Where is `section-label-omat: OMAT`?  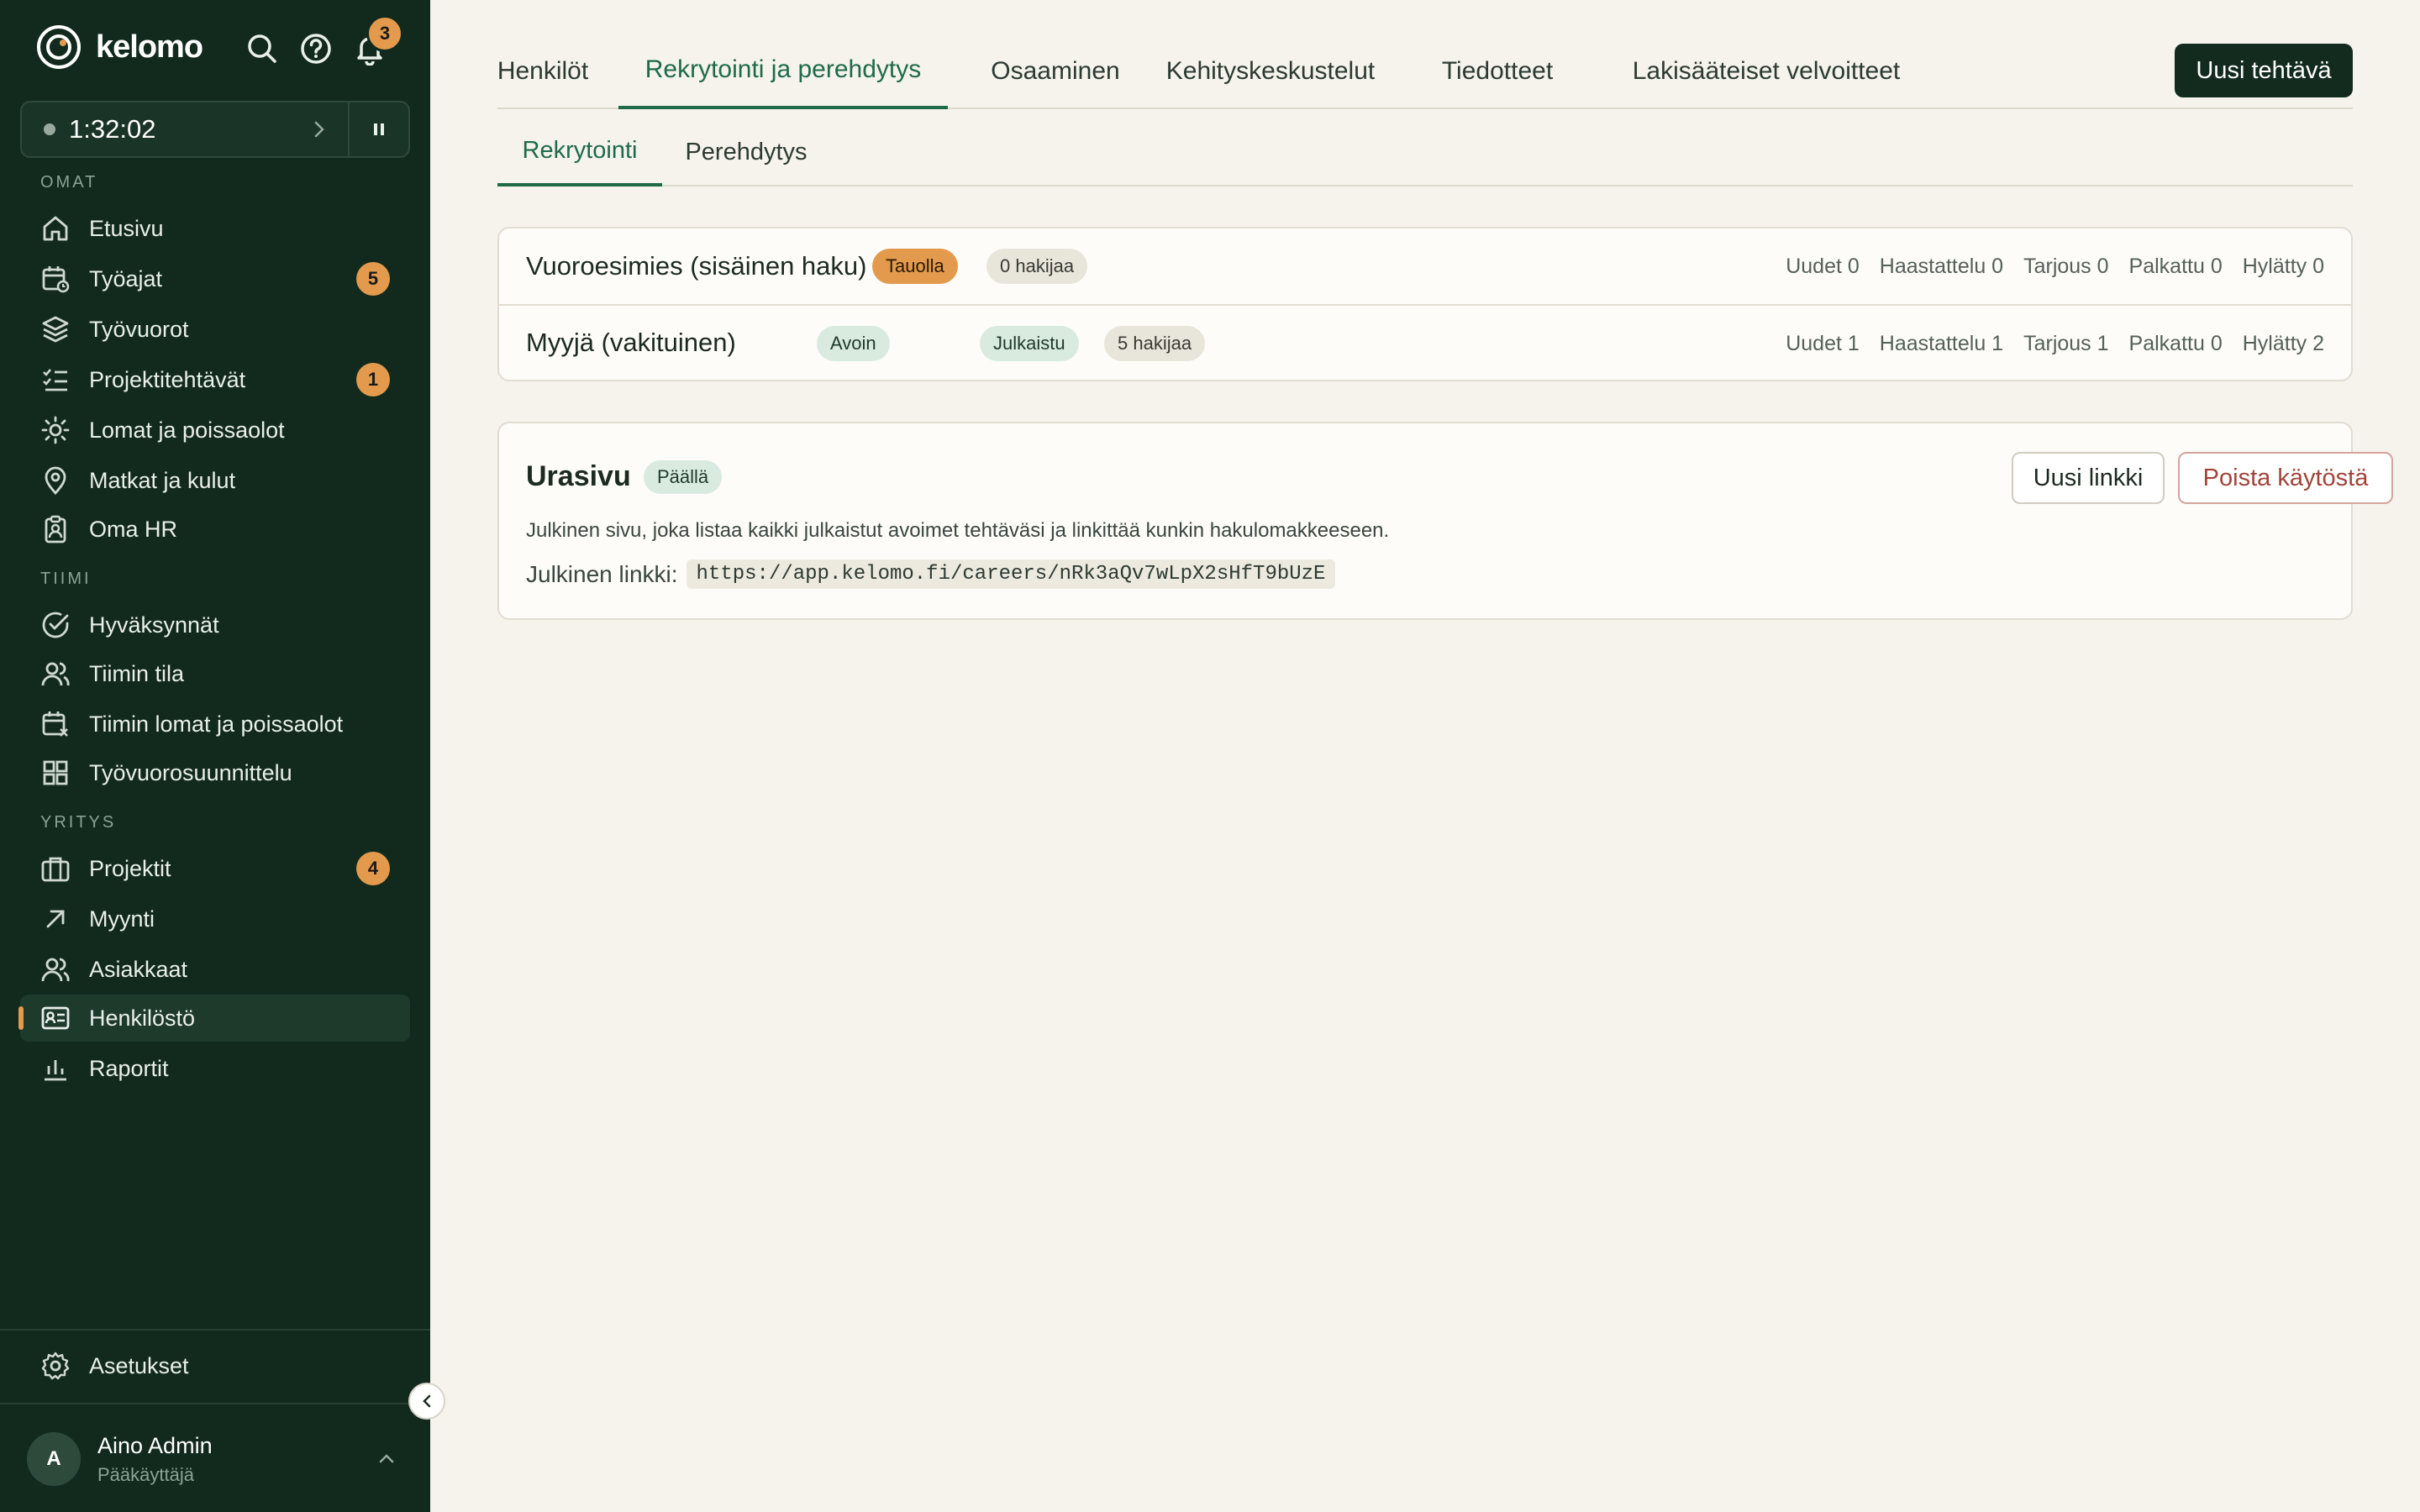
section-label-omat: OMAT is located at coordinates (69, 182).